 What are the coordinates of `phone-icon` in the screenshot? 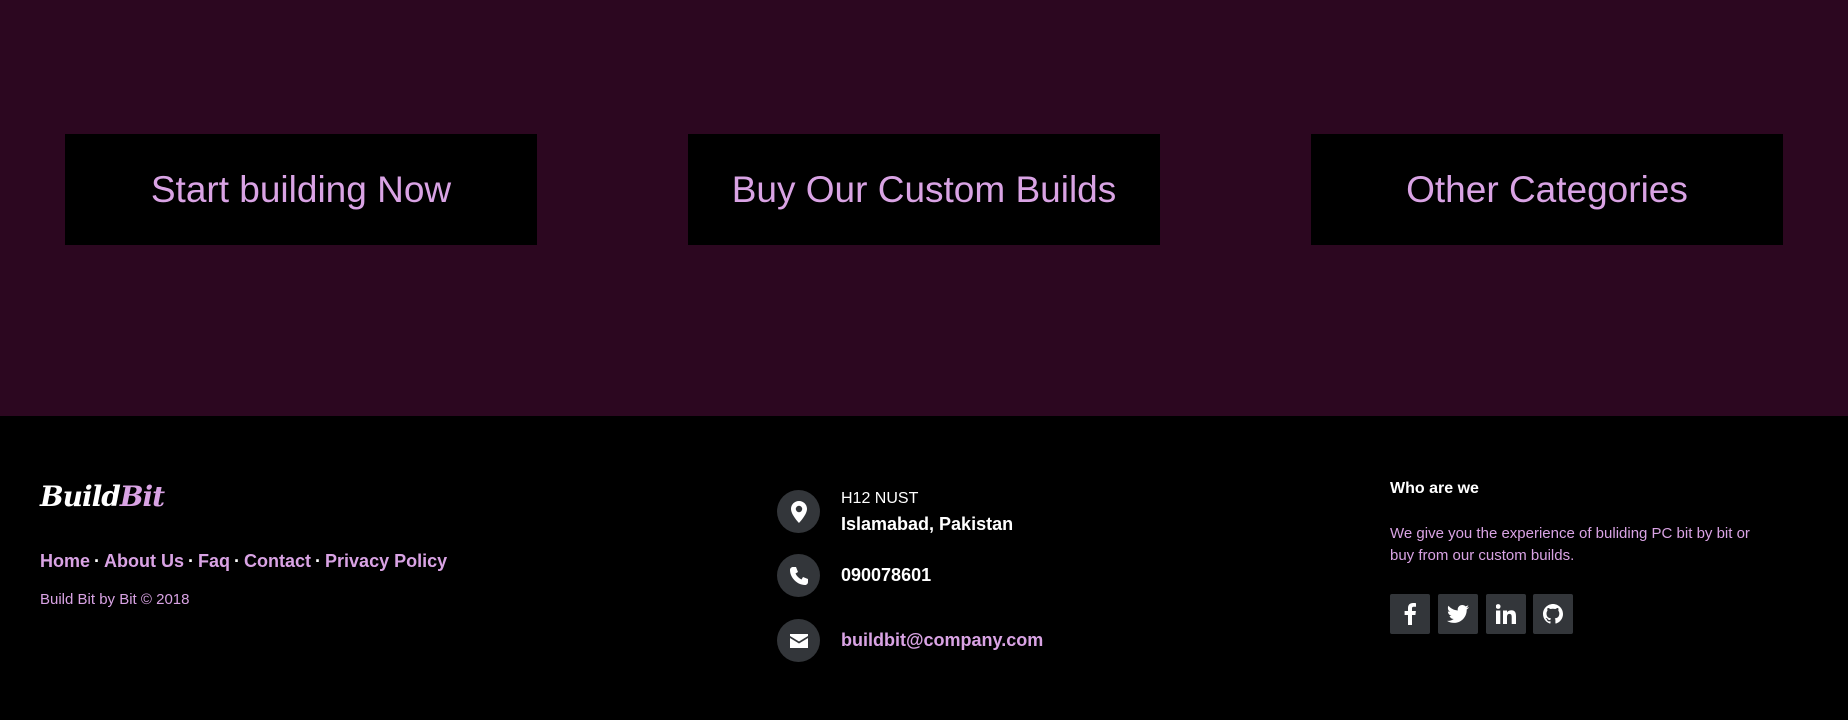 It's located at (798, 575).